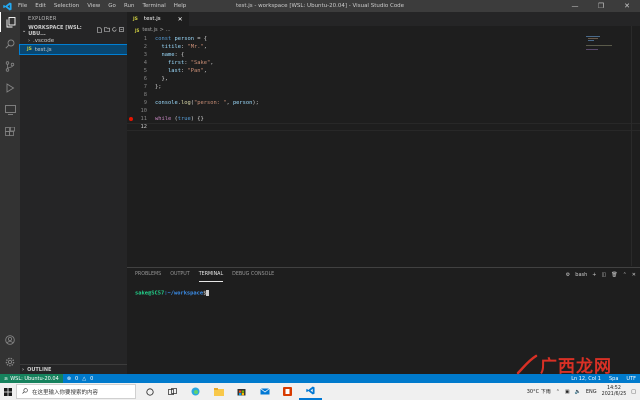 The width and height of the screenshot is (640, 400). Describe the element at coordinates (148, 275) in the screenshot. I see `tab-problems: PROBLEMS` at that location.